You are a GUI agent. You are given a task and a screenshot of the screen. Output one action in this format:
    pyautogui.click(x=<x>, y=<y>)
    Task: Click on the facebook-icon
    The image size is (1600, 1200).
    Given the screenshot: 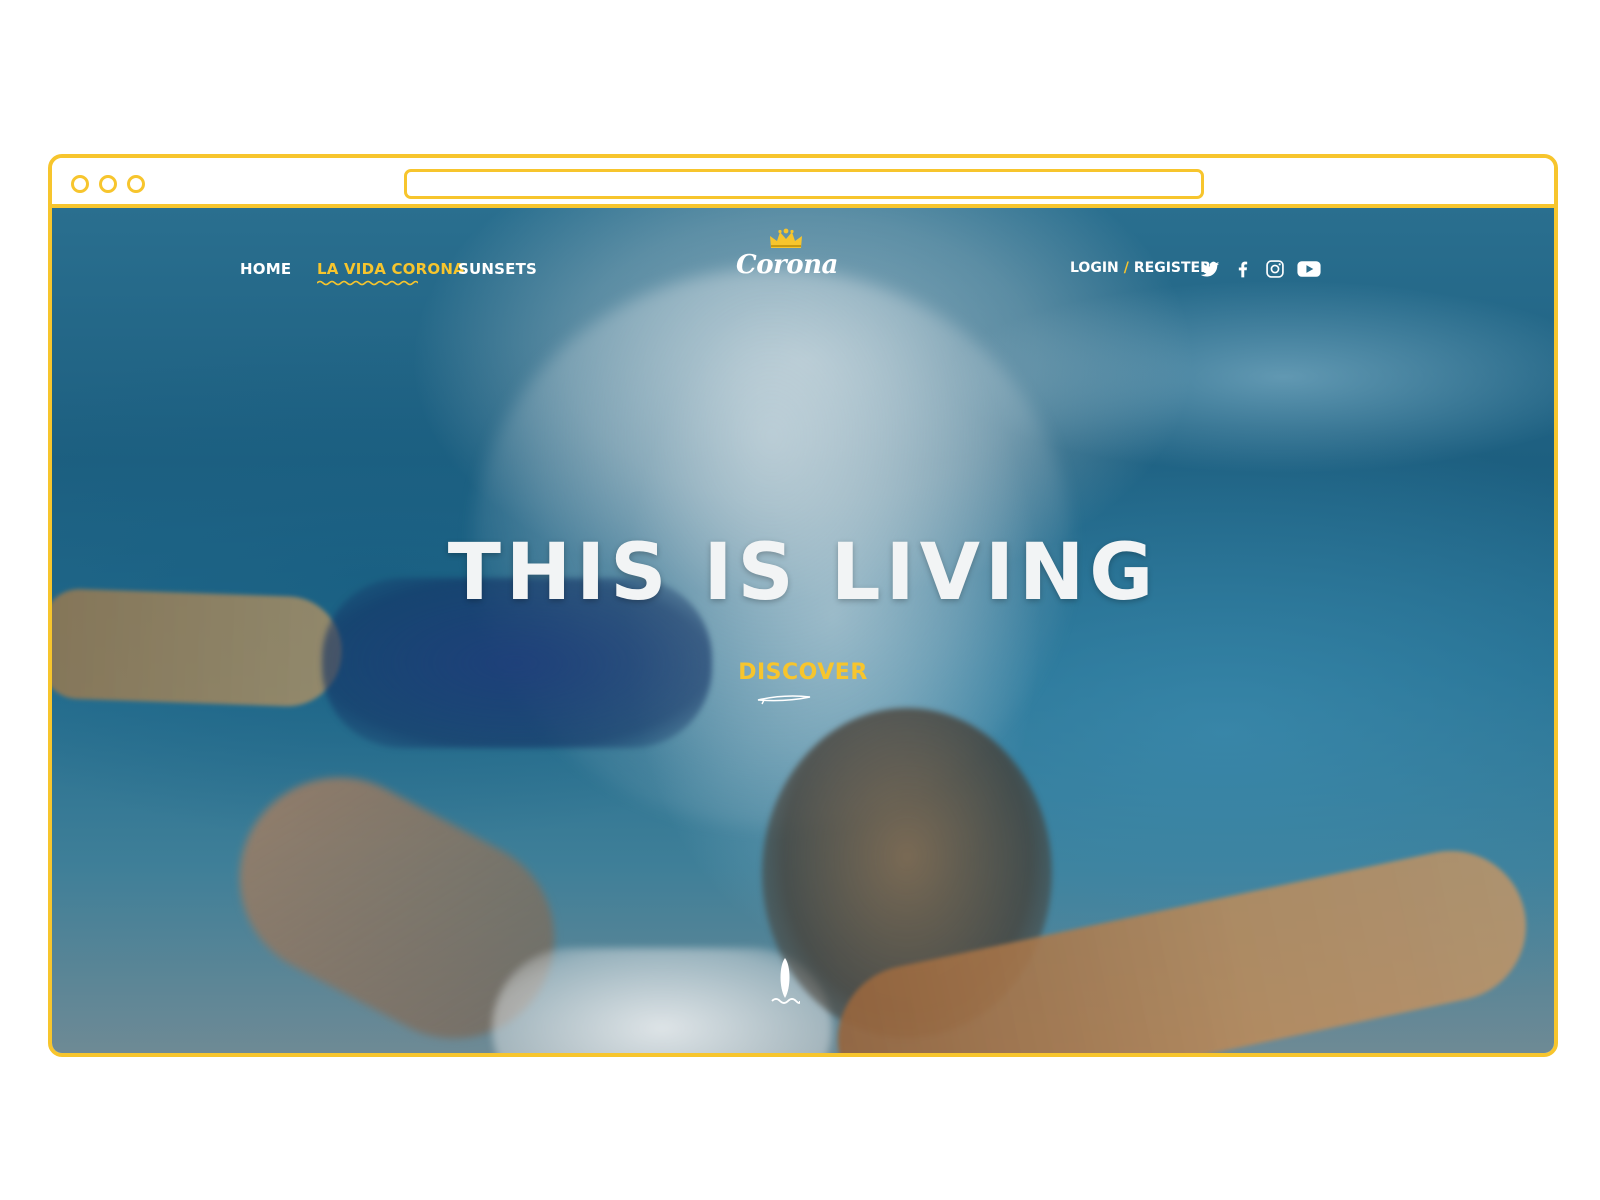 What is the action you would take?
    pyautogui.click(x=1243, y=269)
    